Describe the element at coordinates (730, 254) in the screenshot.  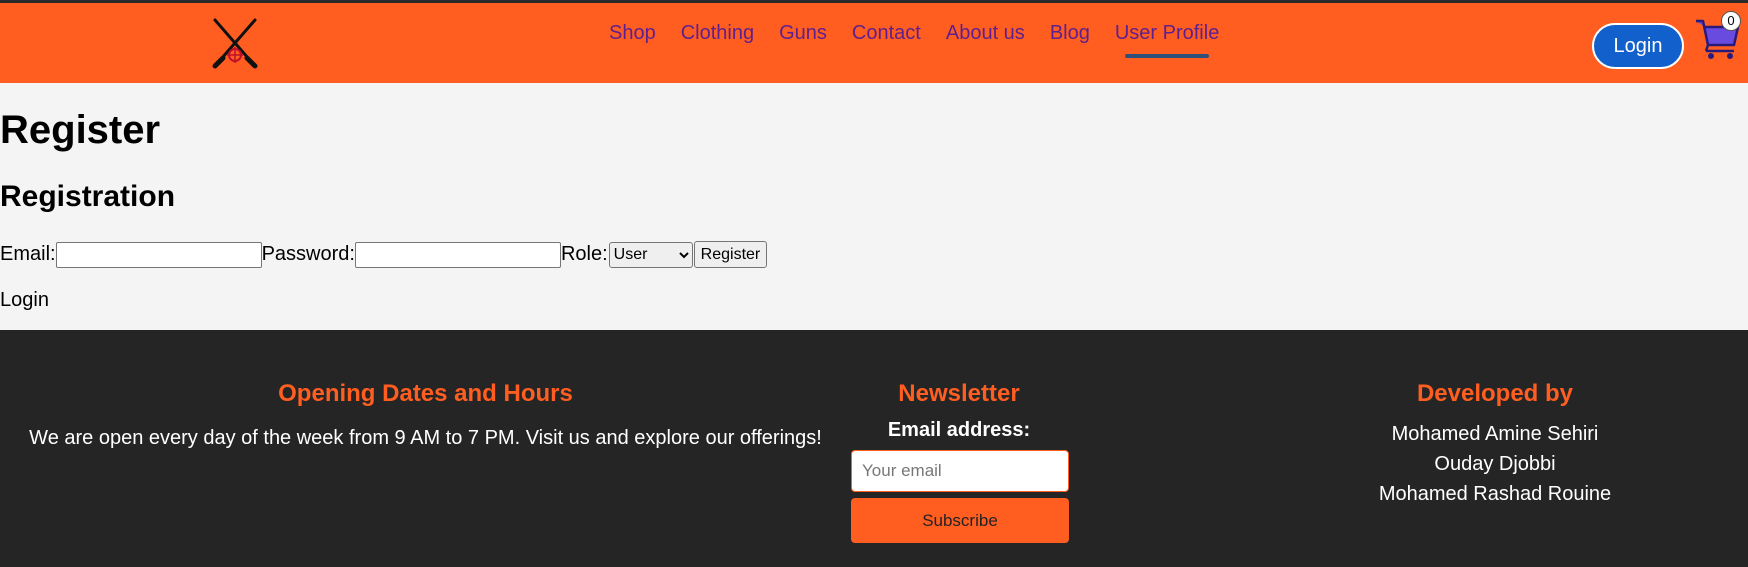
I see `register-button: Register` at that location.